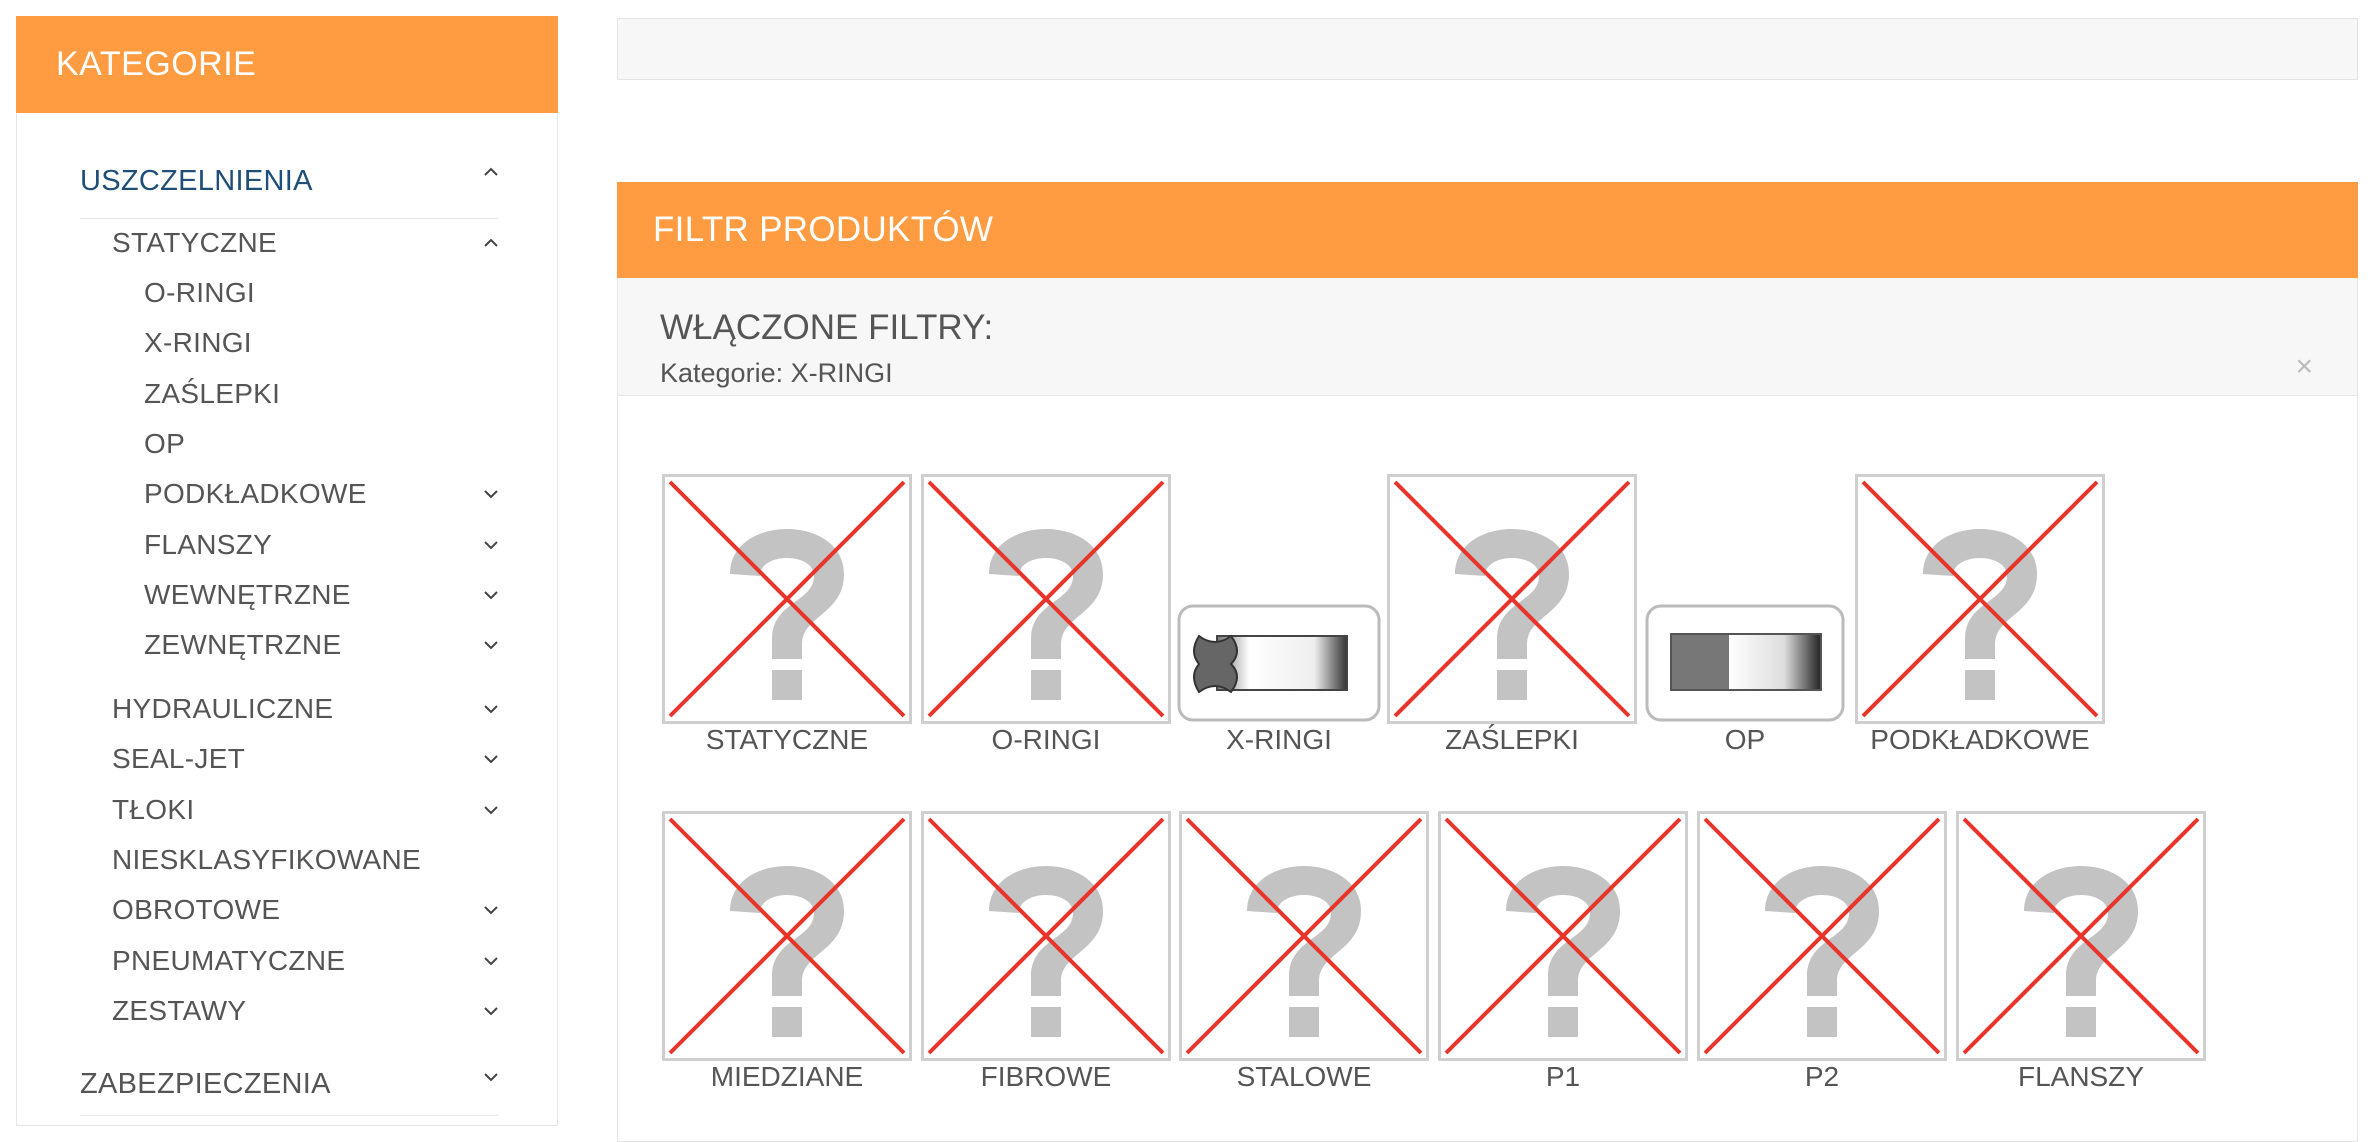 The width and height of the screenshot is (2380, 1142). What do you see at coordinates (321, 293) in the screenshot?
I see `sidebar-item-o-ringi: O-RINGI` at bounding box center [321, 293].